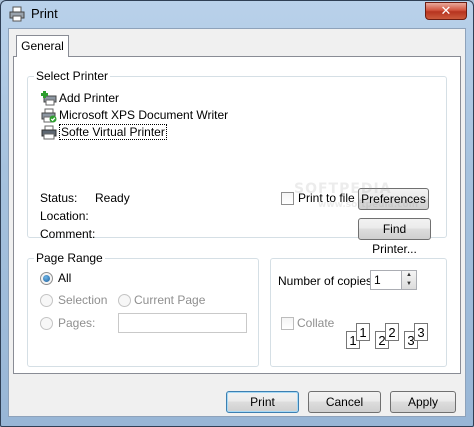 The image size is (474, 427). I want to click on list-item: Microsoft XPS Document Writer, so click(165, 115).